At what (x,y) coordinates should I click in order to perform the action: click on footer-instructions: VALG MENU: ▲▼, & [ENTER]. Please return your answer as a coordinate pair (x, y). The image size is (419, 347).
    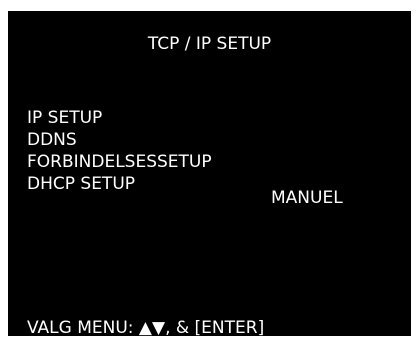
    Looking at the image, I should click on (146, 328).